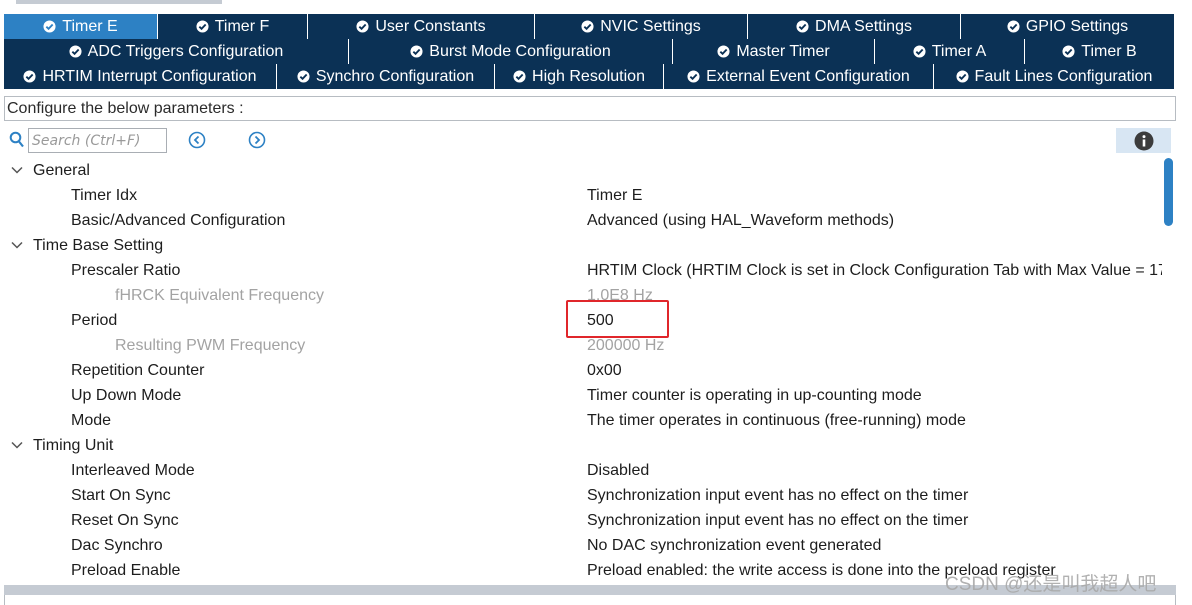 This screenshot has height=605, width=1192. Describe the element at coordinates (257, 140) in the screenshot. I see `next-icon` at that location.